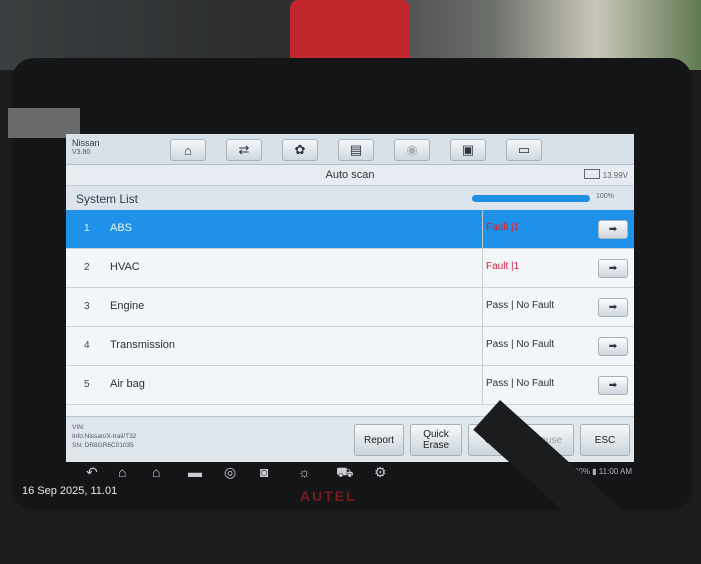 Image resolution: width=701 pixels, height=564 pixels. I want to click on esc-button: ESC, so click(605, 440).